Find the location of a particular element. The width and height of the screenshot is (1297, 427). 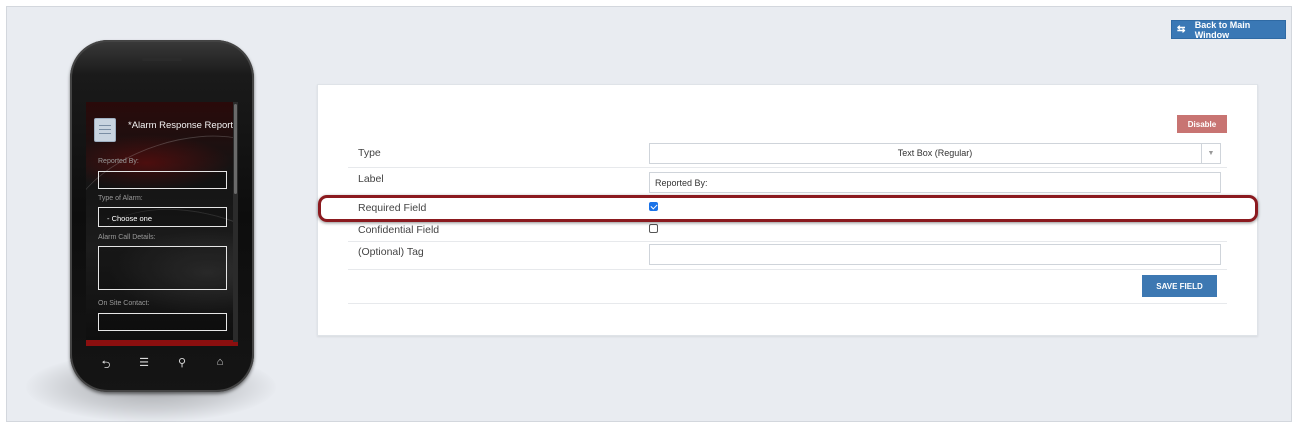

label-label: Label is located at coordinates (371, 179).